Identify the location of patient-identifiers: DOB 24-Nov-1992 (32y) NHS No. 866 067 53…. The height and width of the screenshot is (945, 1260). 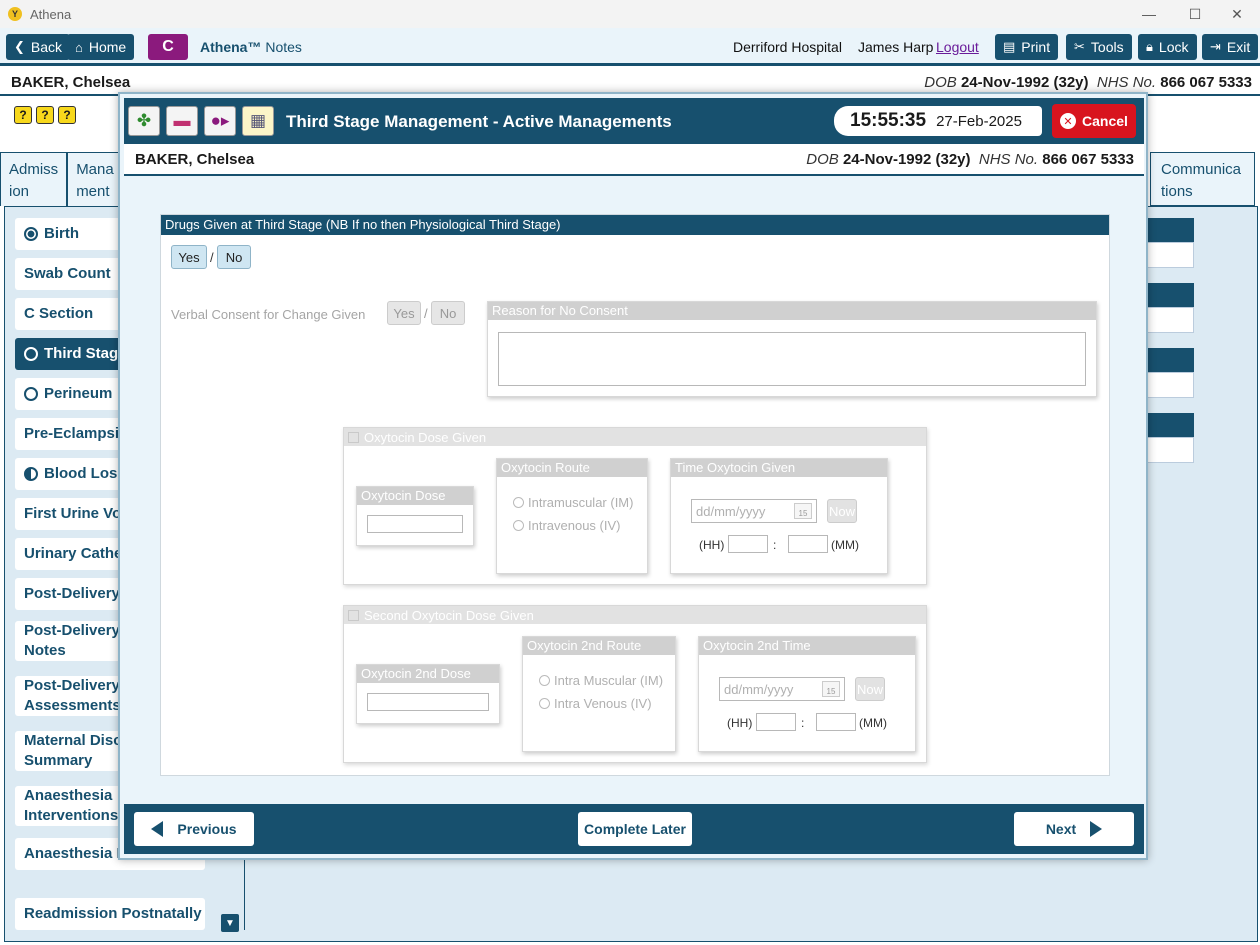
(1088, 82).